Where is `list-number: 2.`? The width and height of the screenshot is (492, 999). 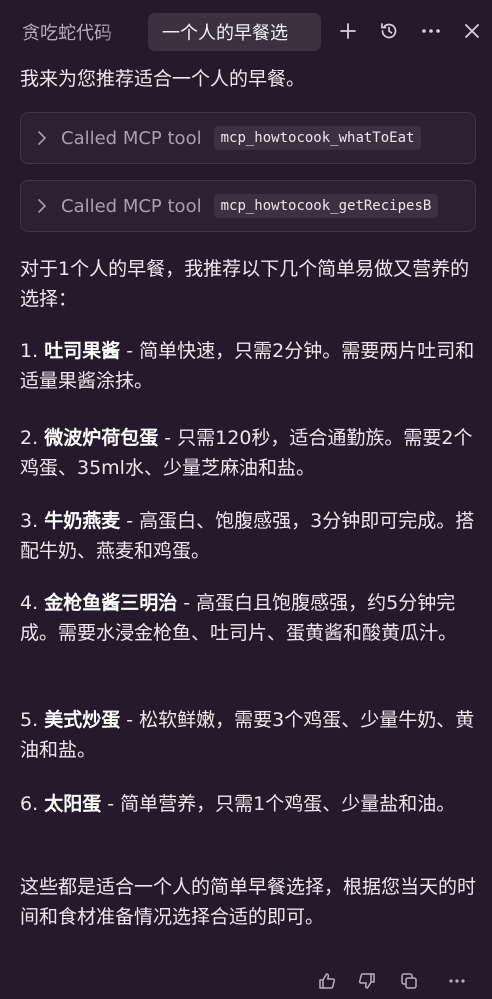
list-number: 2. is located at coordinates (29, 438).